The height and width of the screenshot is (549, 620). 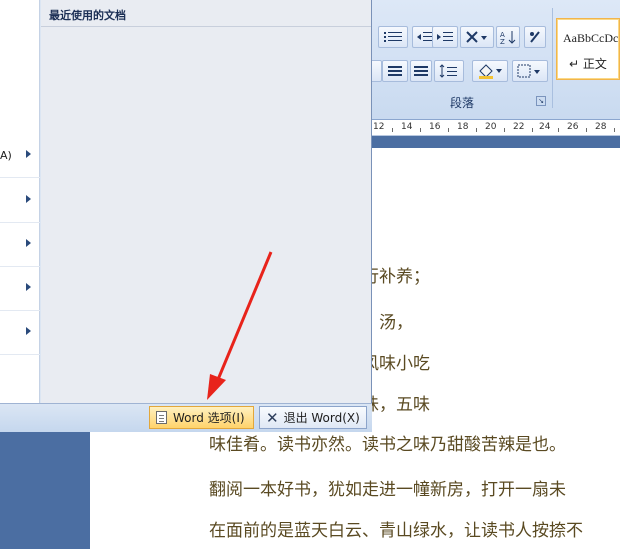 What do you see at coordinates (502, 41) in the screenshot?
I see `svg-text: Z` at bounding box center [502, 41].